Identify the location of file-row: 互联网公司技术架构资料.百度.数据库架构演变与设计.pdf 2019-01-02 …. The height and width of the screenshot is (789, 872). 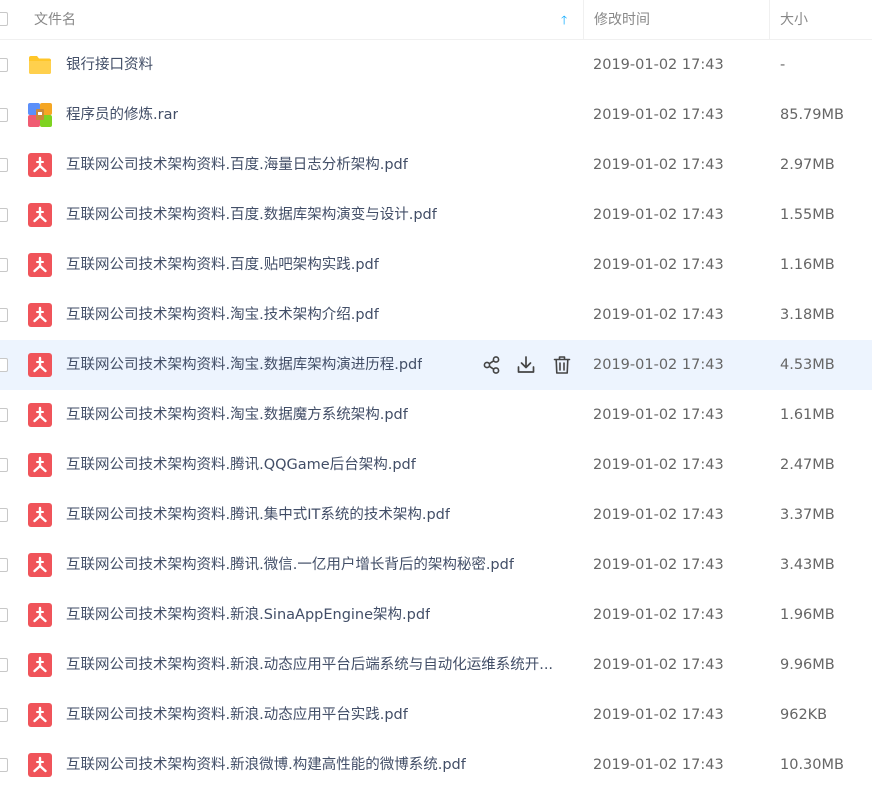
(436, 215).